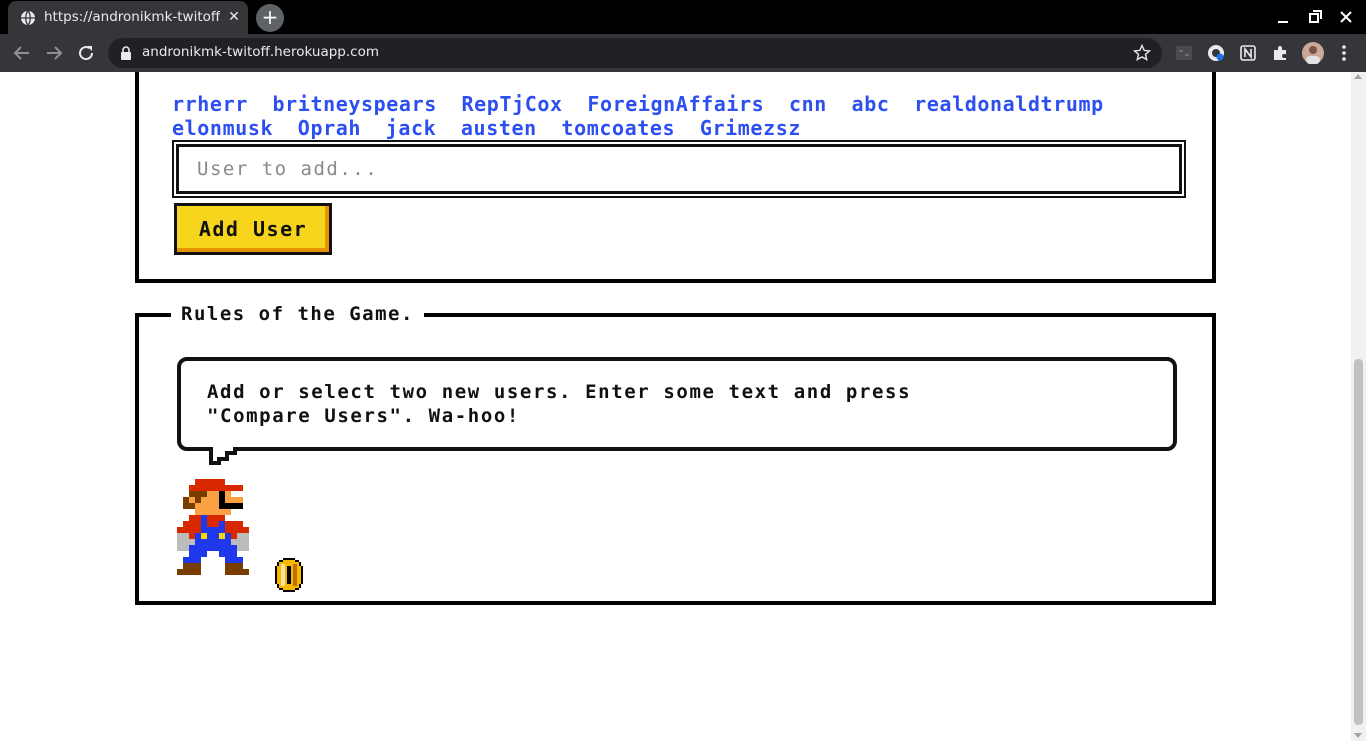 The height and width of the screenshot is (741, 1366). Describe the element at coordinates (234, 17) in the screenshot. I see `close-tab-icon: ✕` at that location.